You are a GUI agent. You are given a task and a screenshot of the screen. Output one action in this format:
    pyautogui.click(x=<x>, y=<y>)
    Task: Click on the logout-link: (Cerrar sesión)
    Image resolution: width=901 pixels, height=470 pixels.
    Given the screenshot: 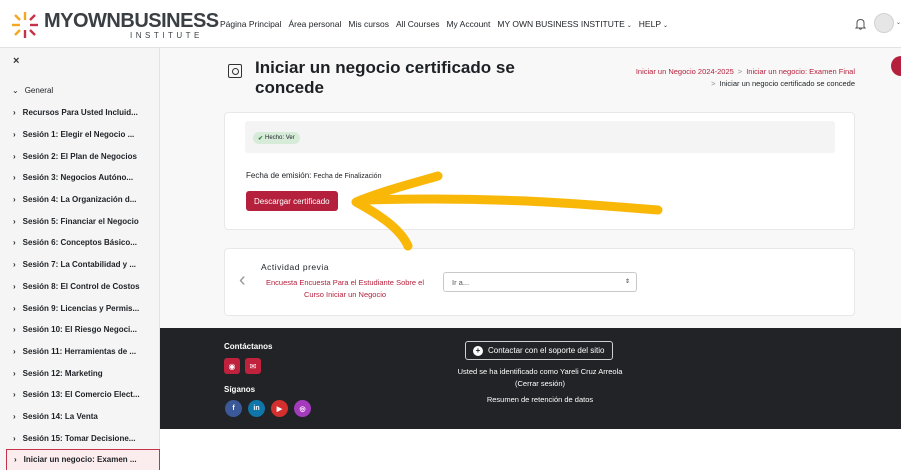 What is the action you would take?
    pyautogui.click(x=540, y=384)
    